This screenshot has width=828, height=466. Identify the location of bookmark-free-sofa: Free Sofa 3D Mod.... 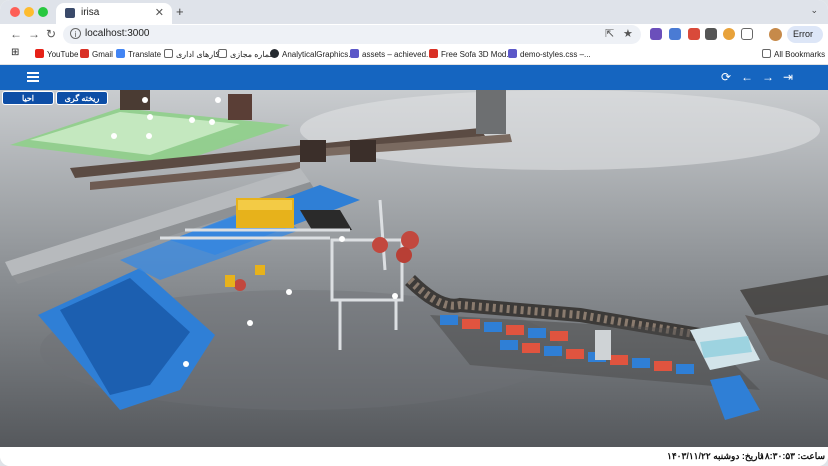
(471, 55).